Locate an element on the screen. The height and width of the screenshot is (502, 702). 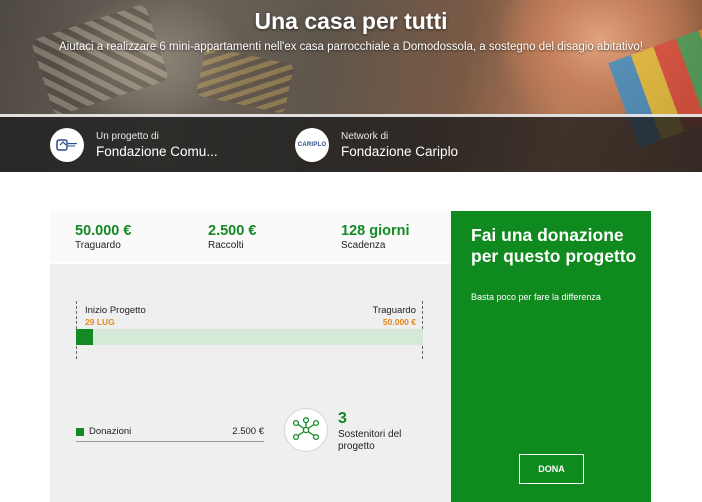
donate-subtitle: Basta poco per fare la differenza is located at coordinates (536, 297).